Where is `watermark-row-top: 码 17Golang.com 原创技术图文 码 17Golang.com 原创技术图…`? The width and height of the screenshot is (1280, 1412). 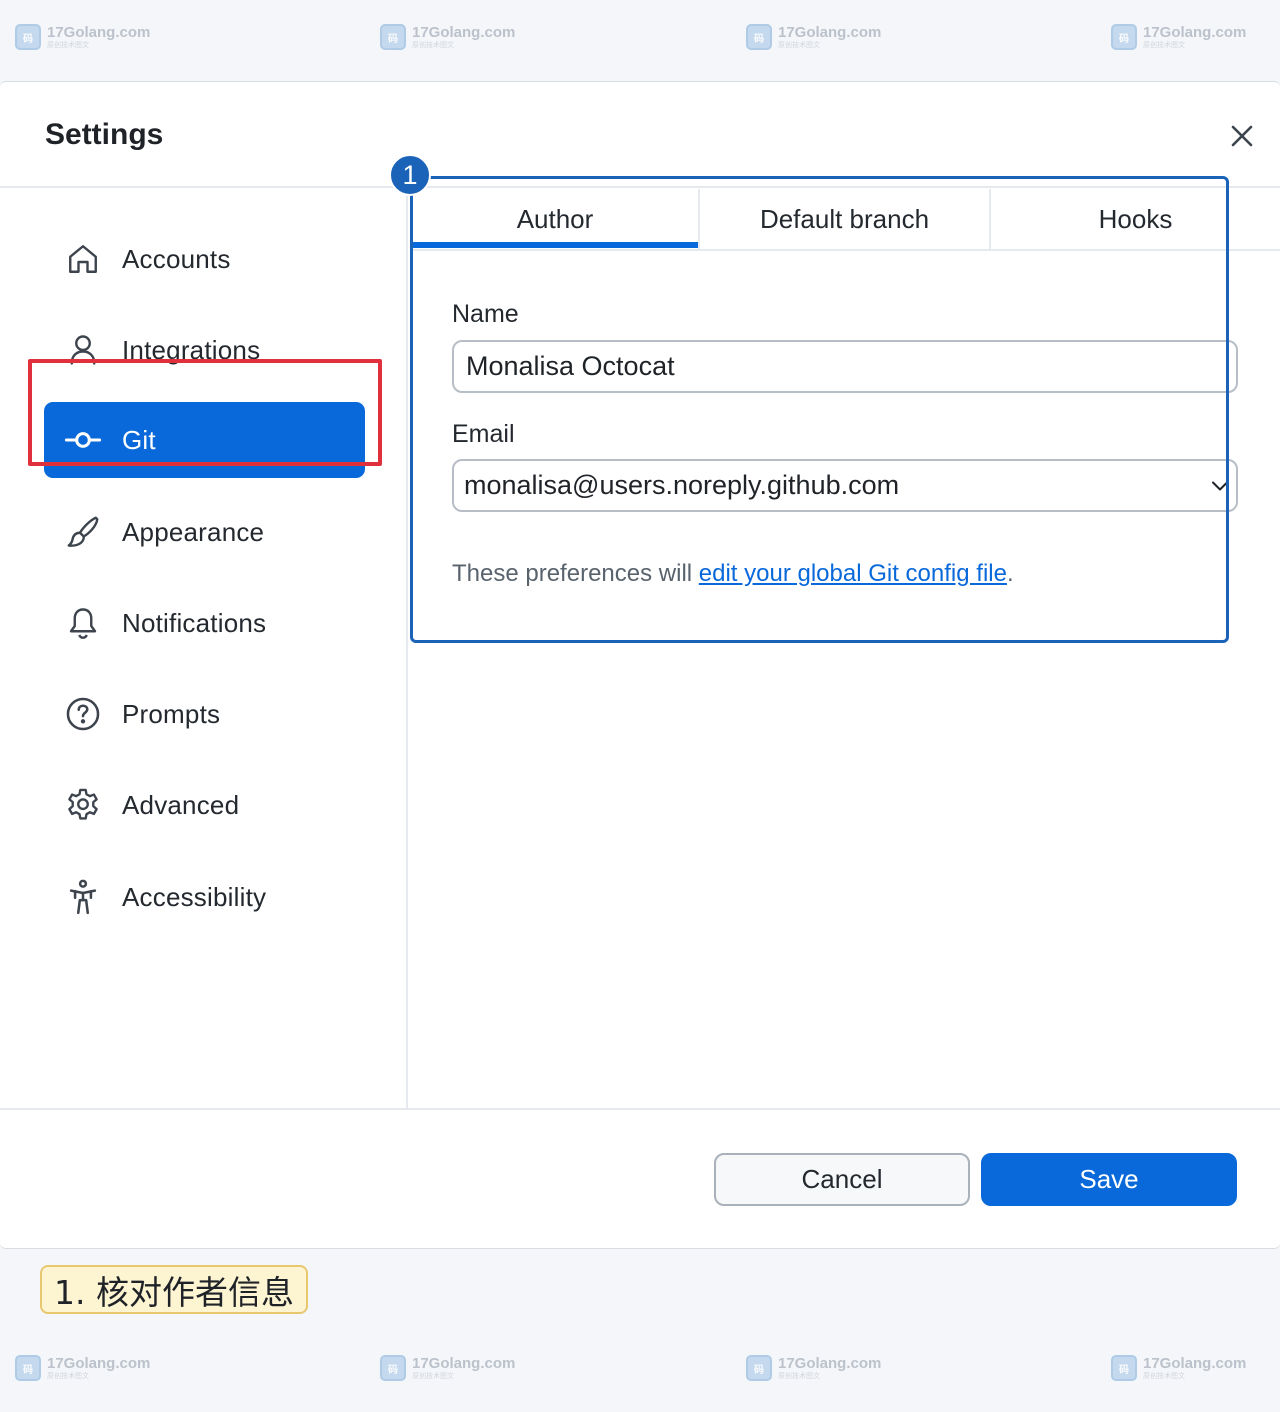
watermark-row-top: 码 17Golang.com 原创技术图文 码 17Golang.com 原创技术图… is located at coordinates (640, 39).